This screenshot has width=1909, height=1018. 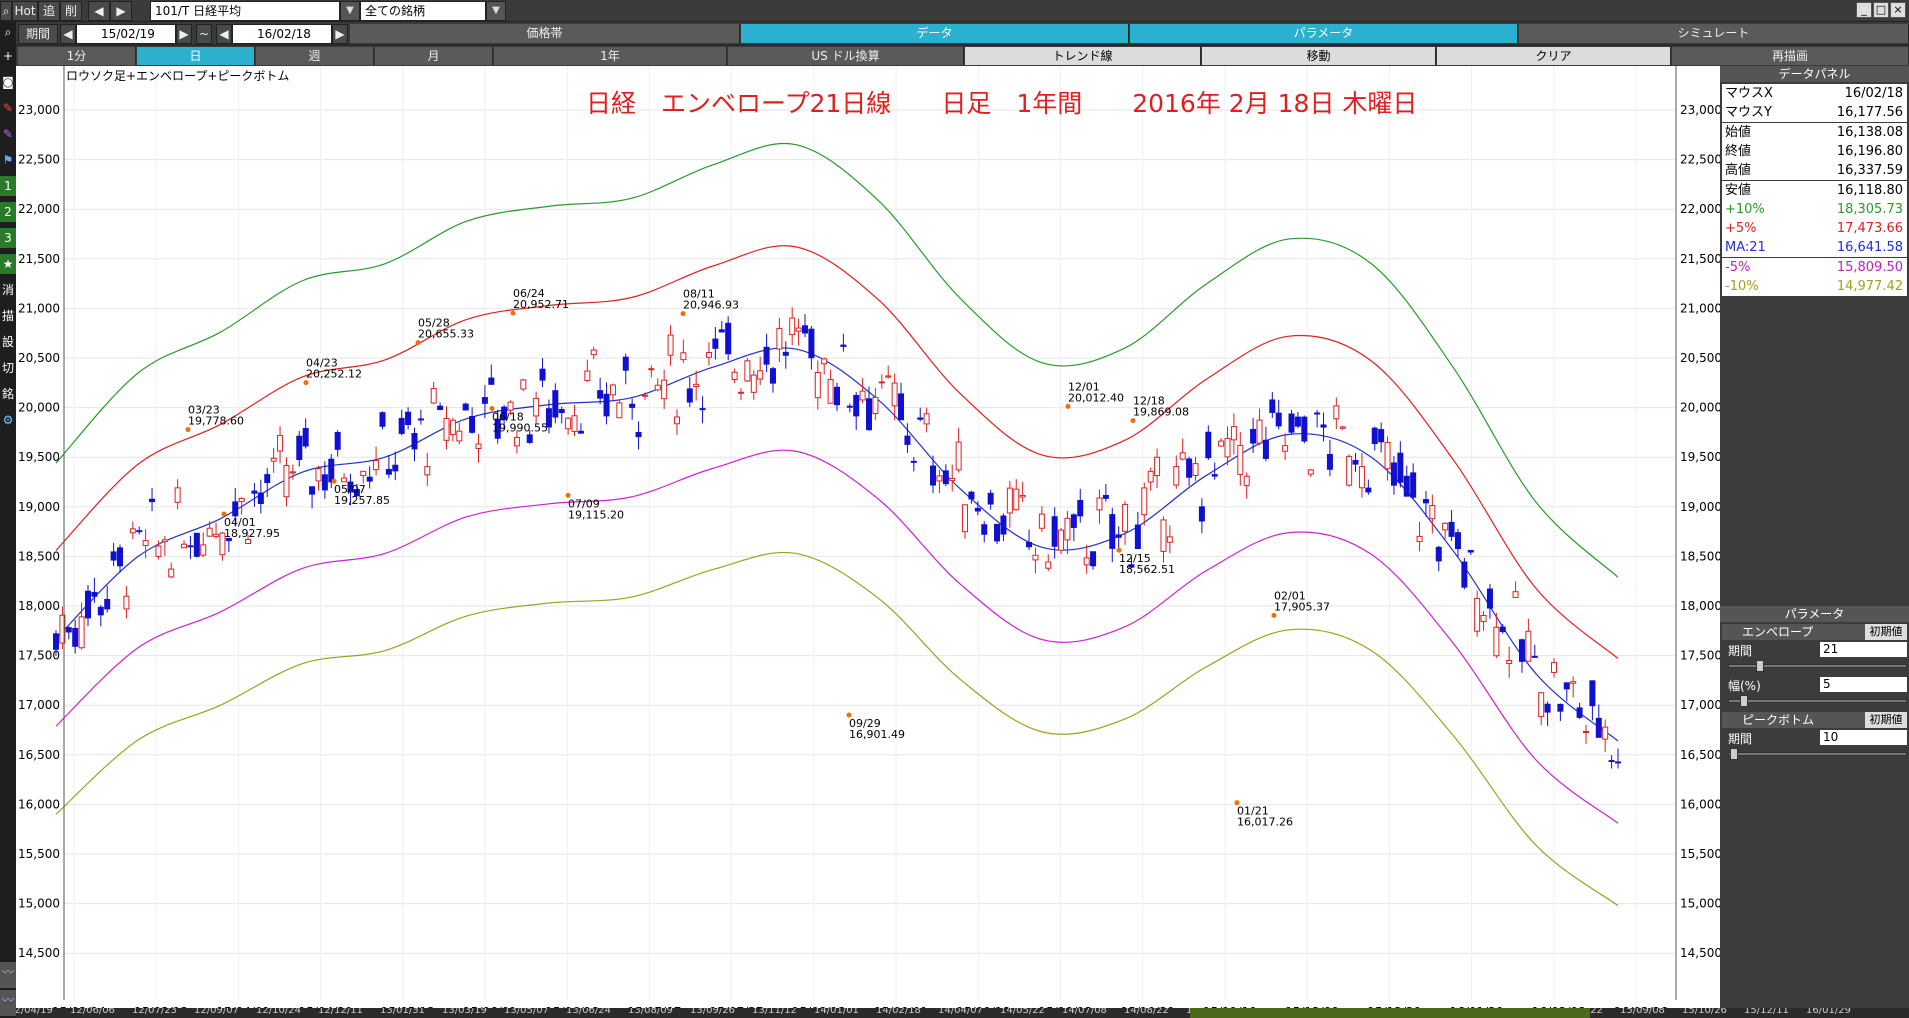 What do you see at coordinates (1881, 10) in the screenshot?
I see `maximize-icon: □` at bounding box center [1881, 10].